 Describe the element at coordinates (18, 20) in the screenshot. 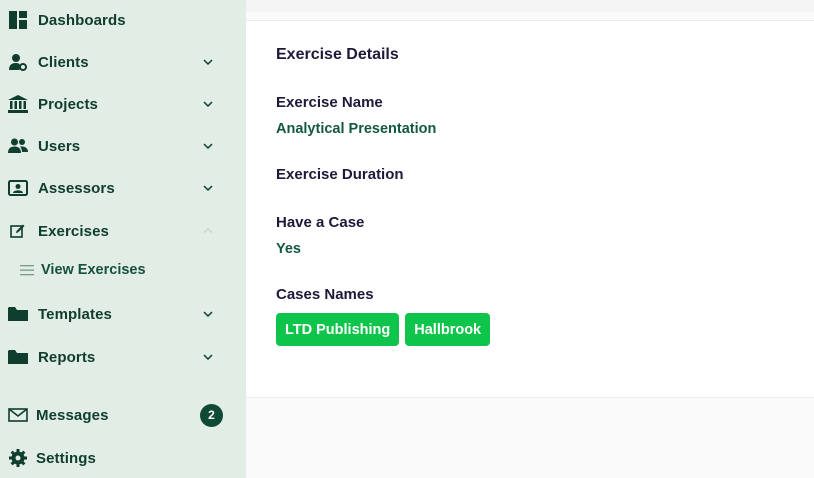

I see `dashboard-icon` at that location.